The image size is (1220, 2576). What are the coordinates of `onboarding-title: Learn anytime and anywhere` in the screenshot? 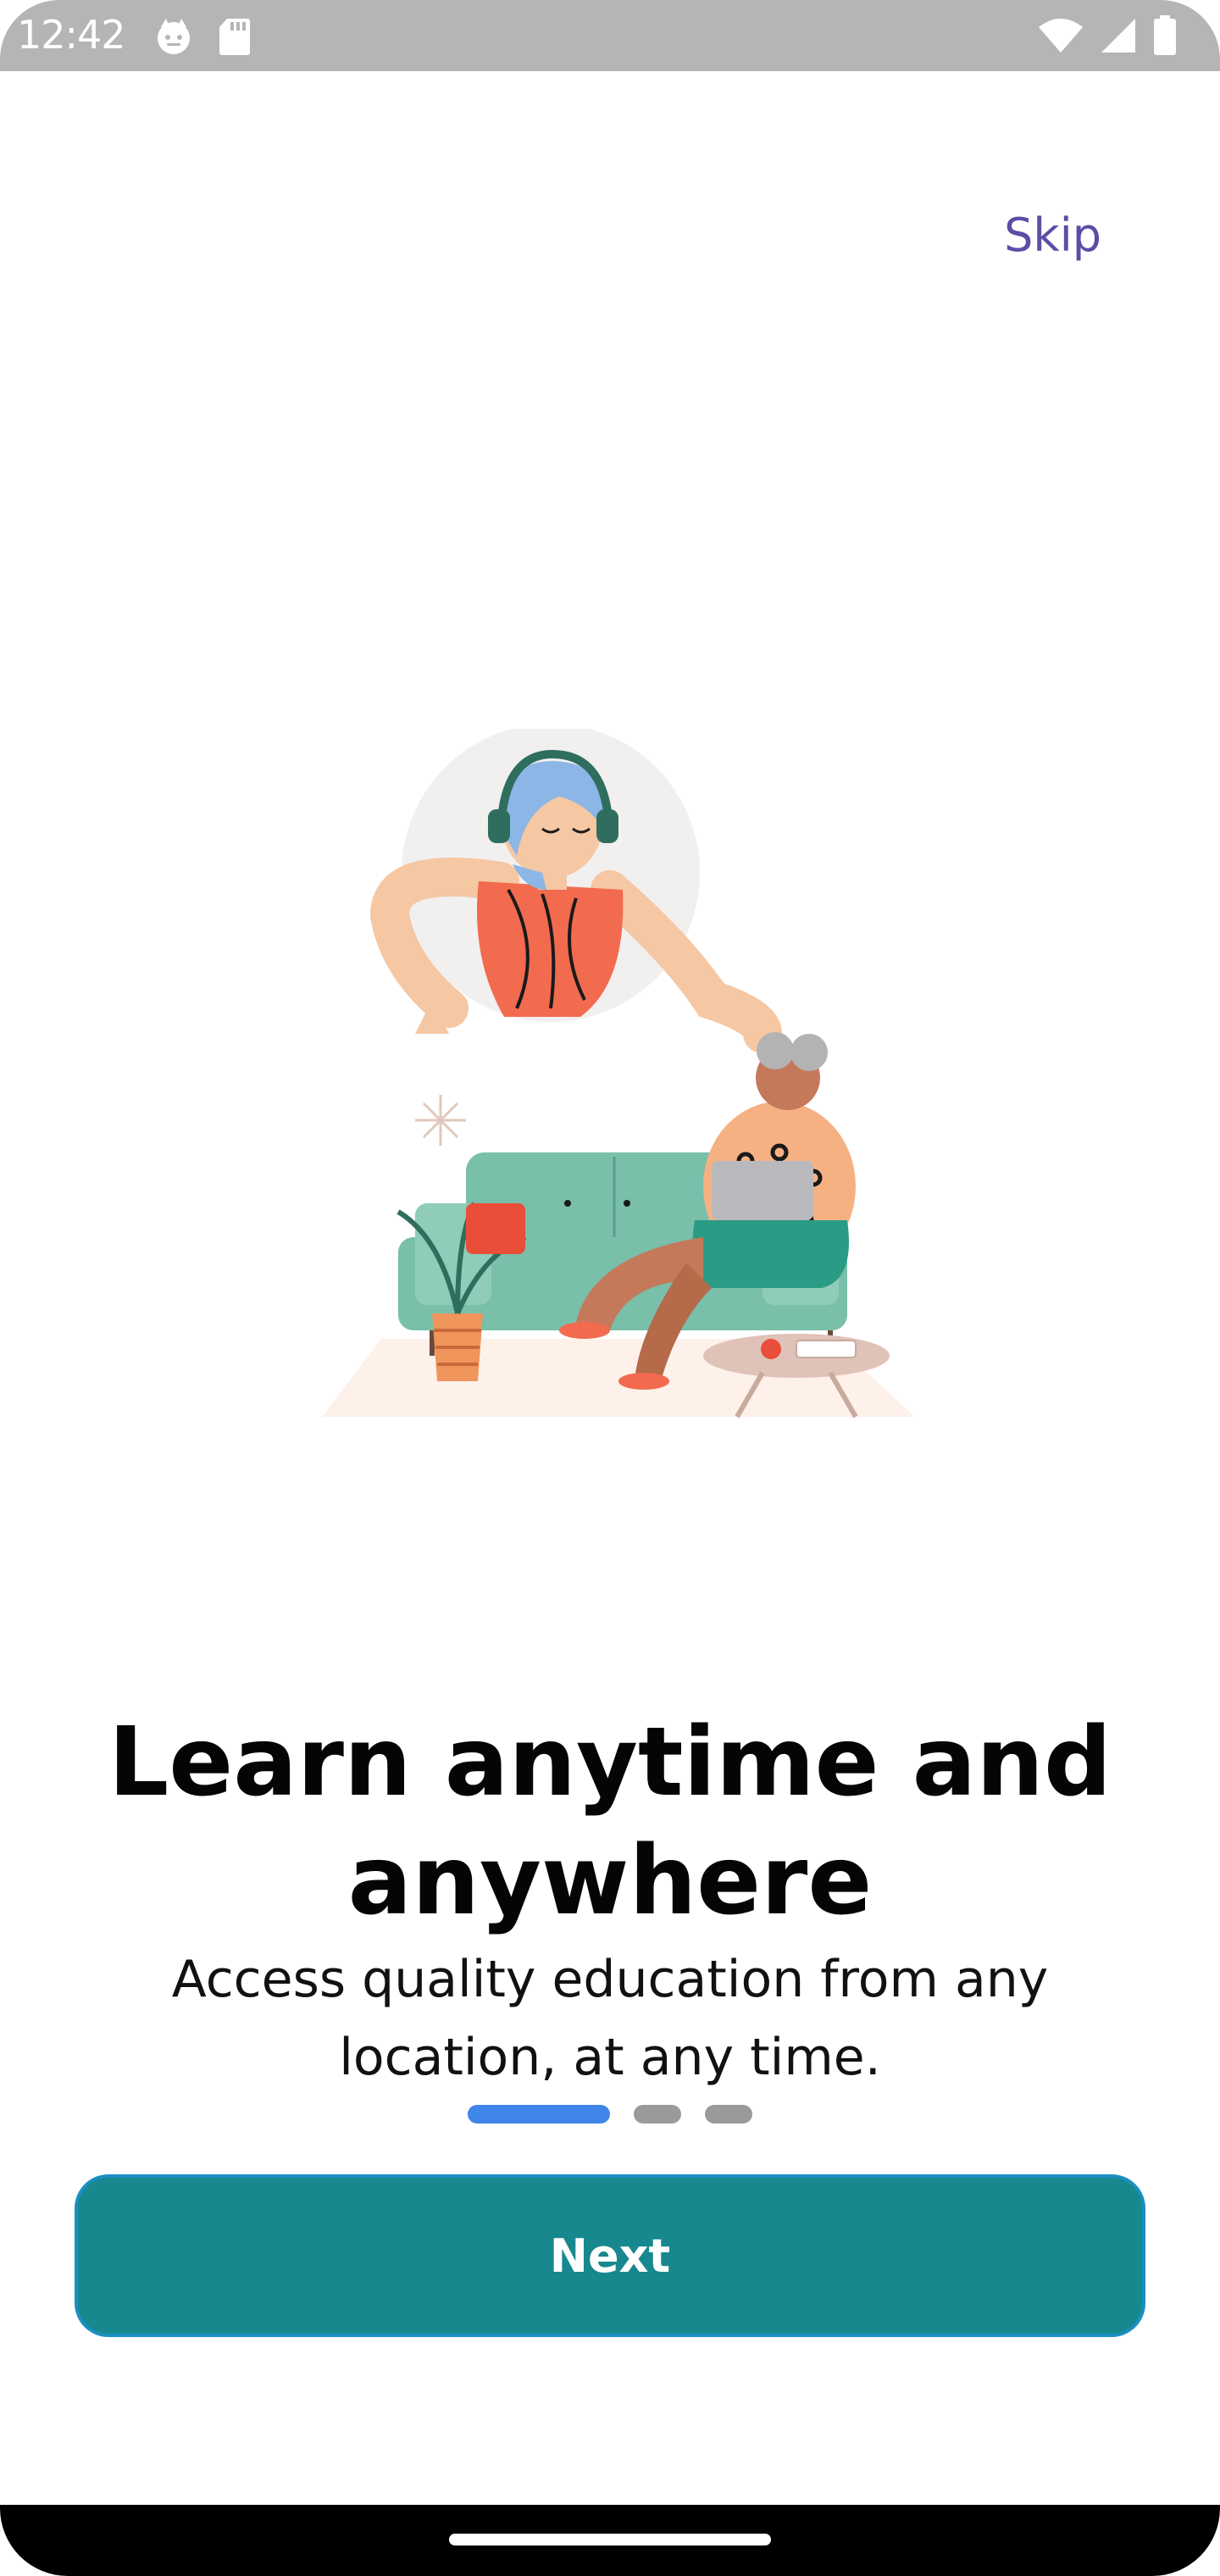 It's located at (610, 1821).